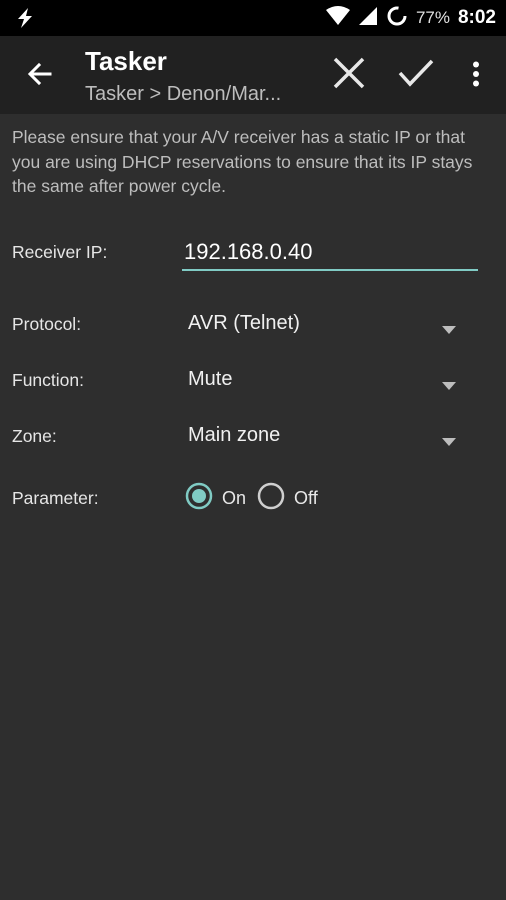 The width and height of the screenshot is (506, 900). I want to click on status-bar: 77% 8:02, so click(253, 18).